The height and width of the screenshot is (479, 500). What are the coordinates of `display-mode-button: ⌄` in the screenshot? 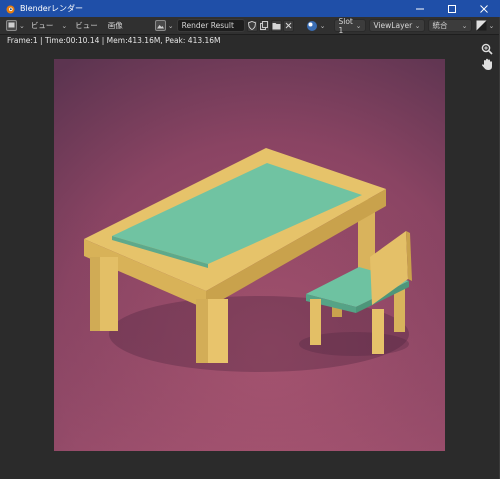 It's located at (485, 26).